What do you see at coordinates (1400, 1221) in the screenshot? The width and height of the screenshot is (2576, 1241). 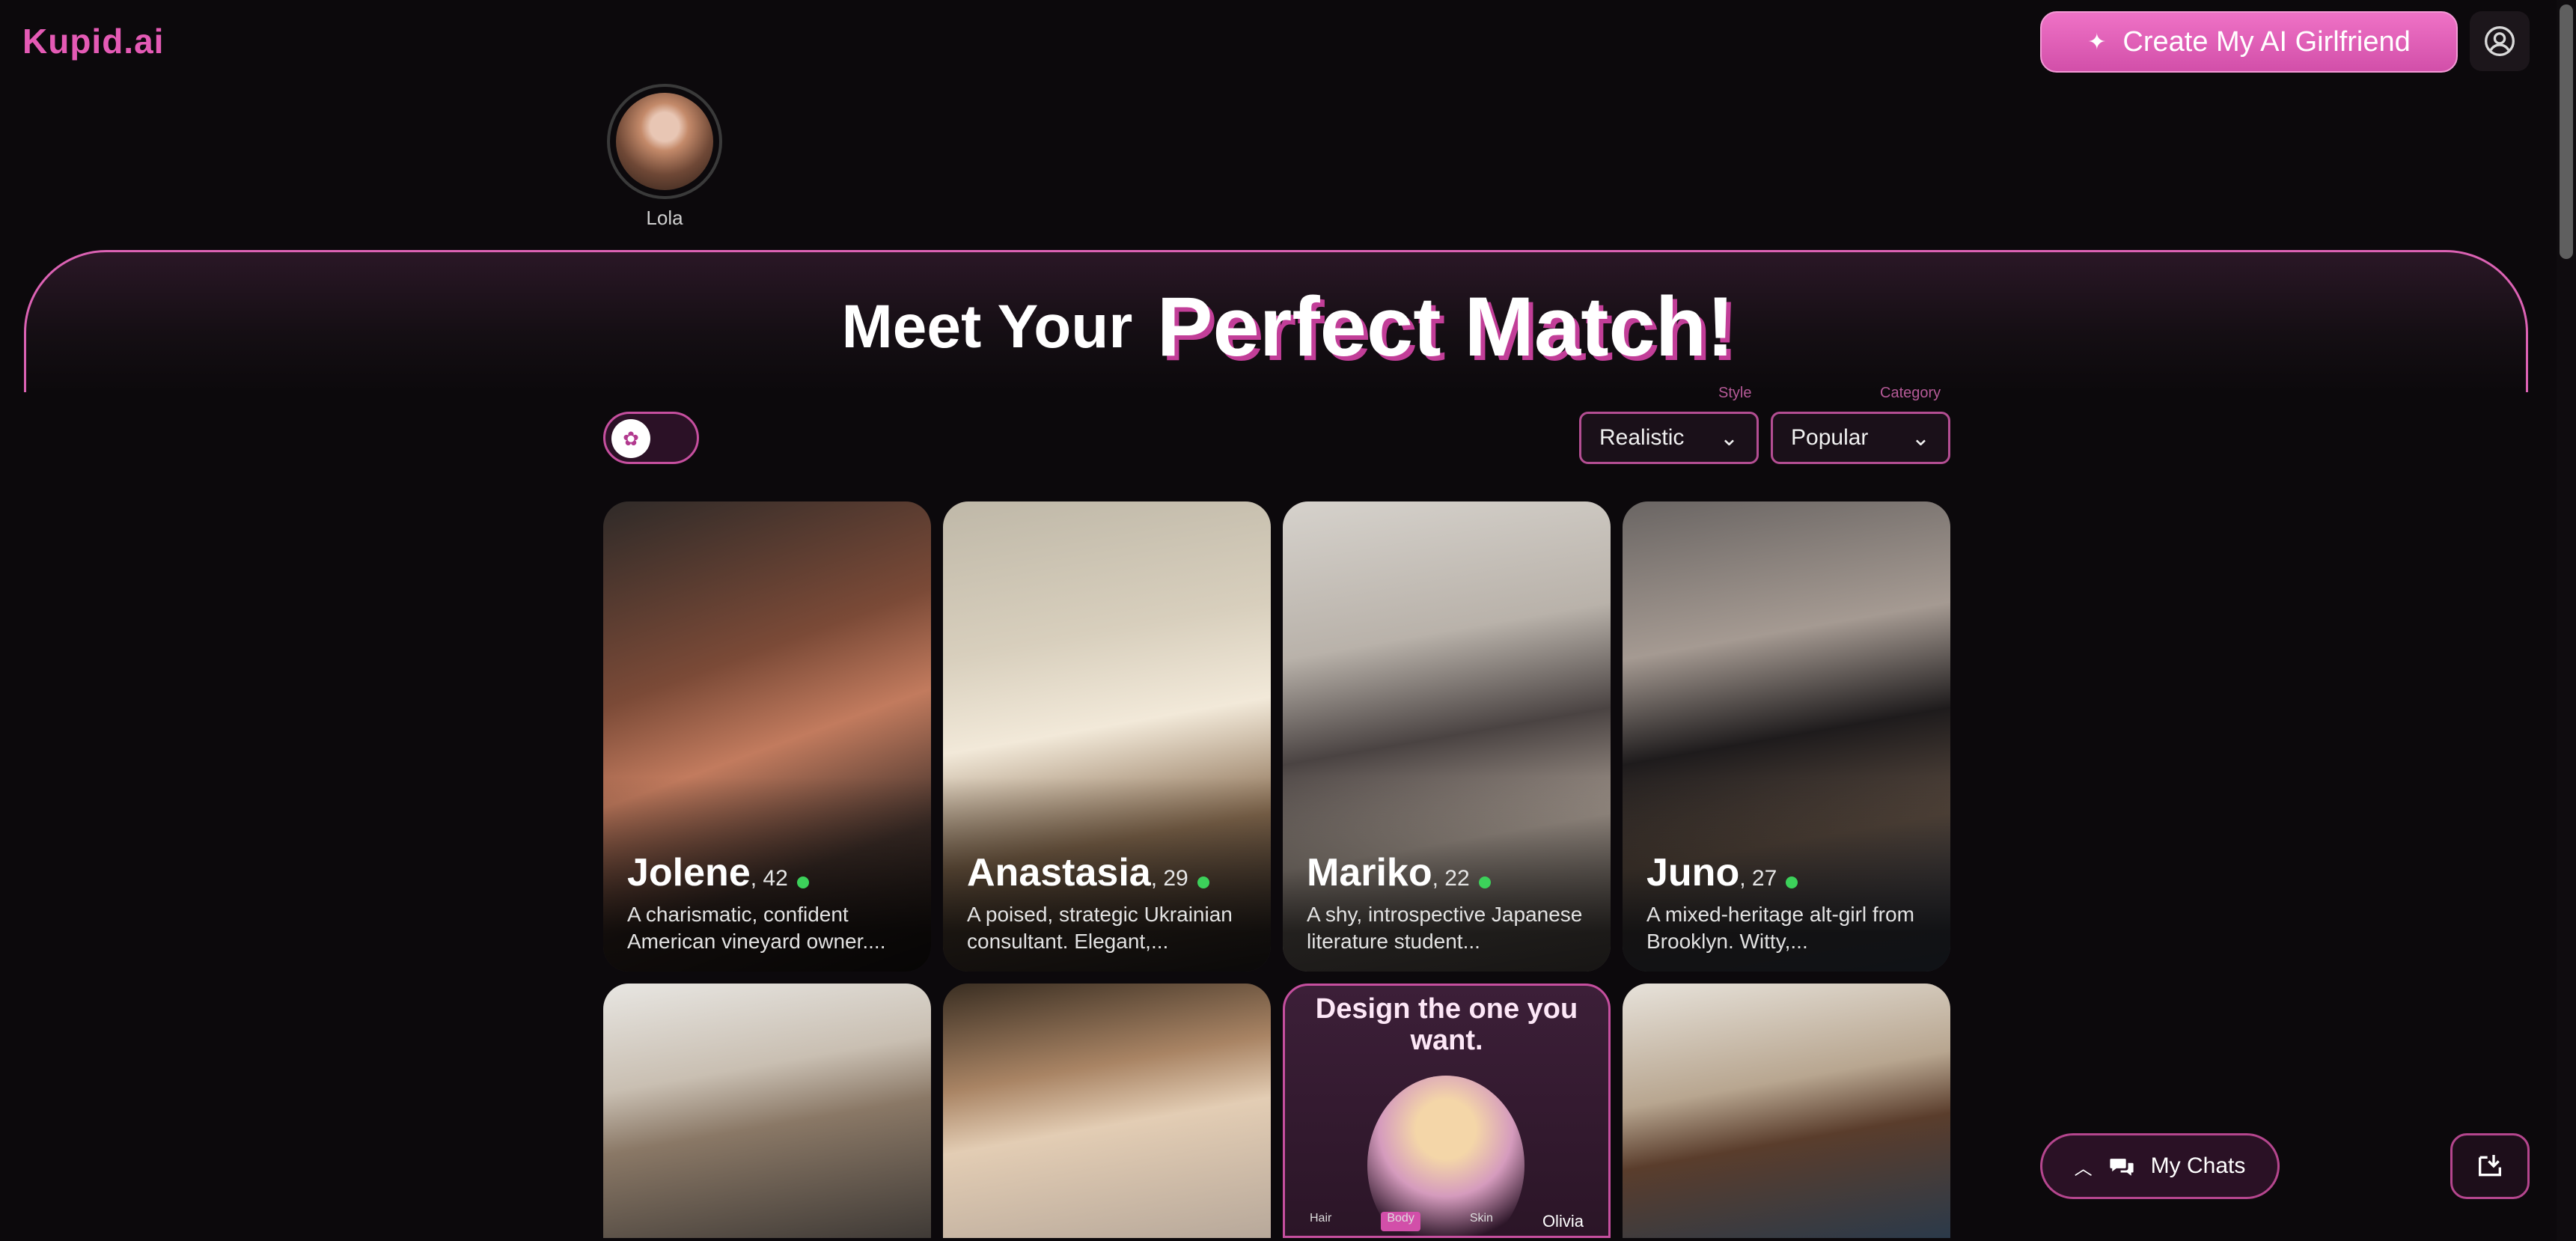 I see `promo-tag: Body` at bounding box center [1400, 1221].